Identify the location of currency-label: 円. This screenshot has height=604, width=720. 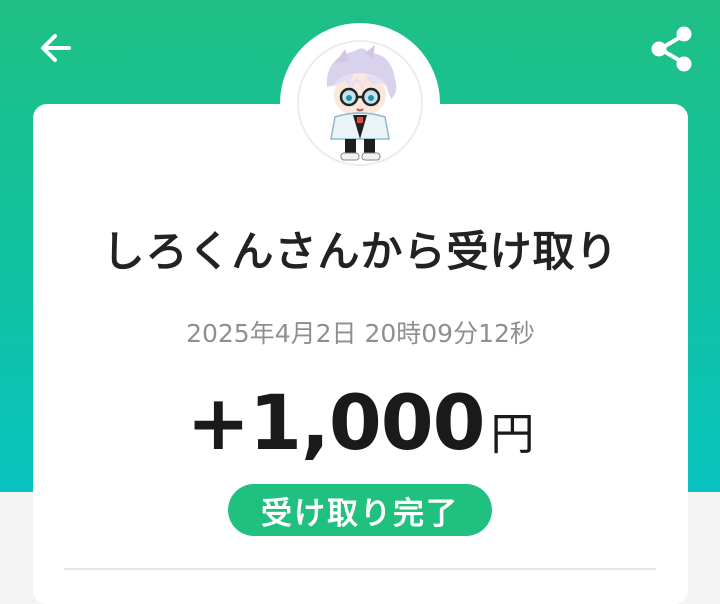
(512, 434).